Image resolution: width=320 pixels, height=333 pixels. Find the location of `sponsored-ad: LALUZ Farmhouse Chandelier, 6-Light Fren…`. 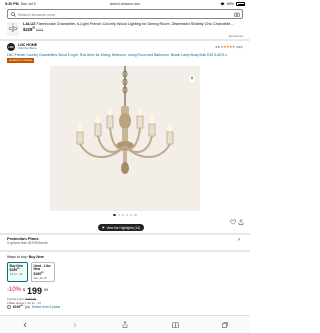

sponsored-ad: LALUZ Farmhouse Chandelier, 6-Light Fren… is located at coordinates (125, 30).